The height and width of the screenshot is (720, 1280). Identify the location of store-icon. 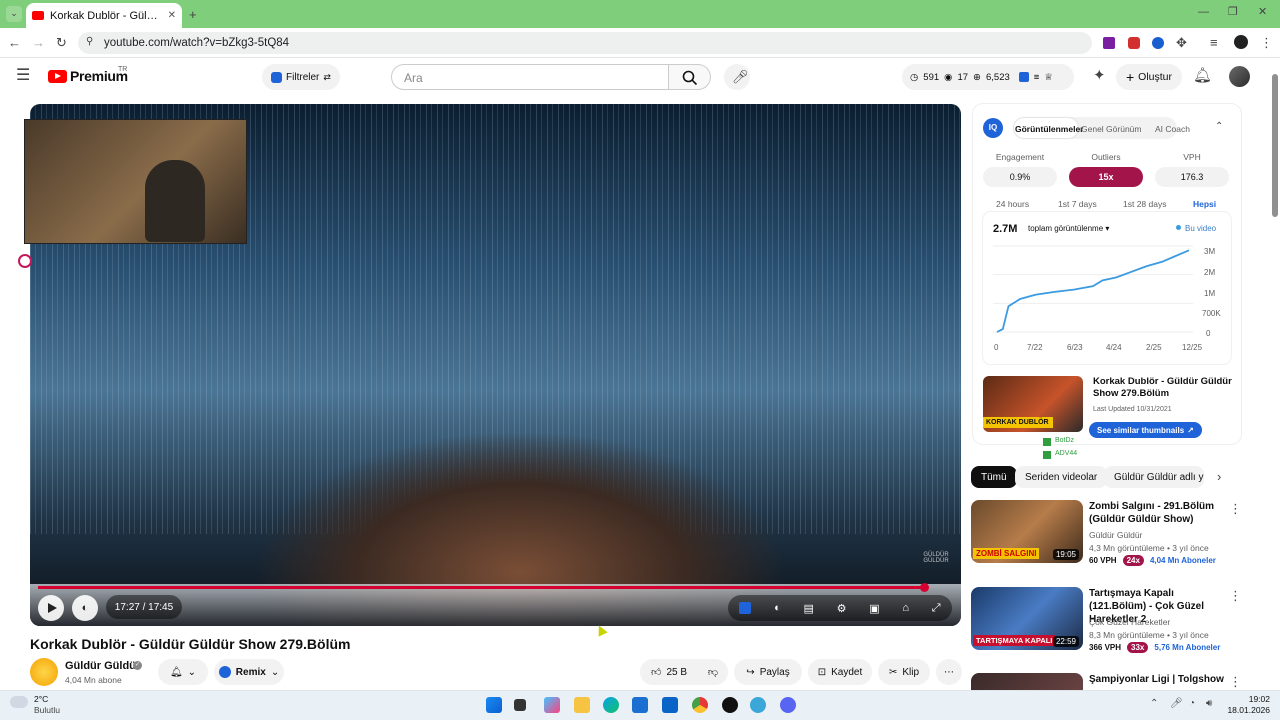
(640, 705).